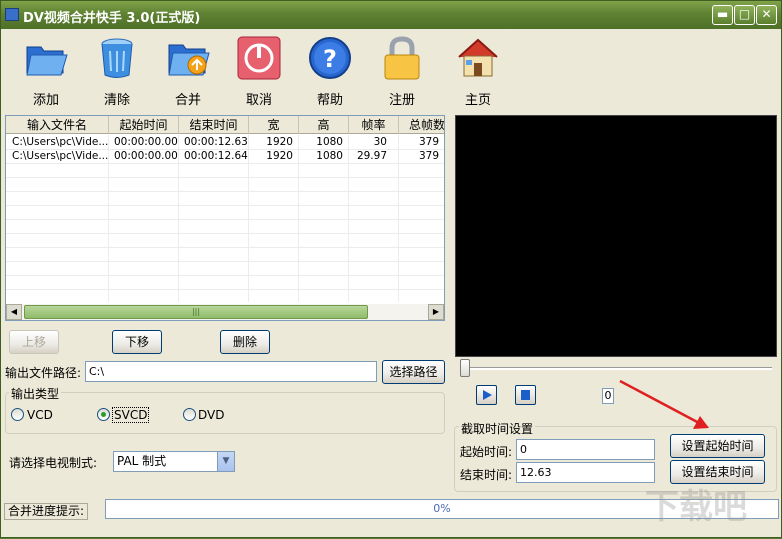 The width and height of the screenshot is (782, 539). What do you see at coordinates (259, 58) in the screenshot?
I see `stop-icon` at bounding box center [259, 58].